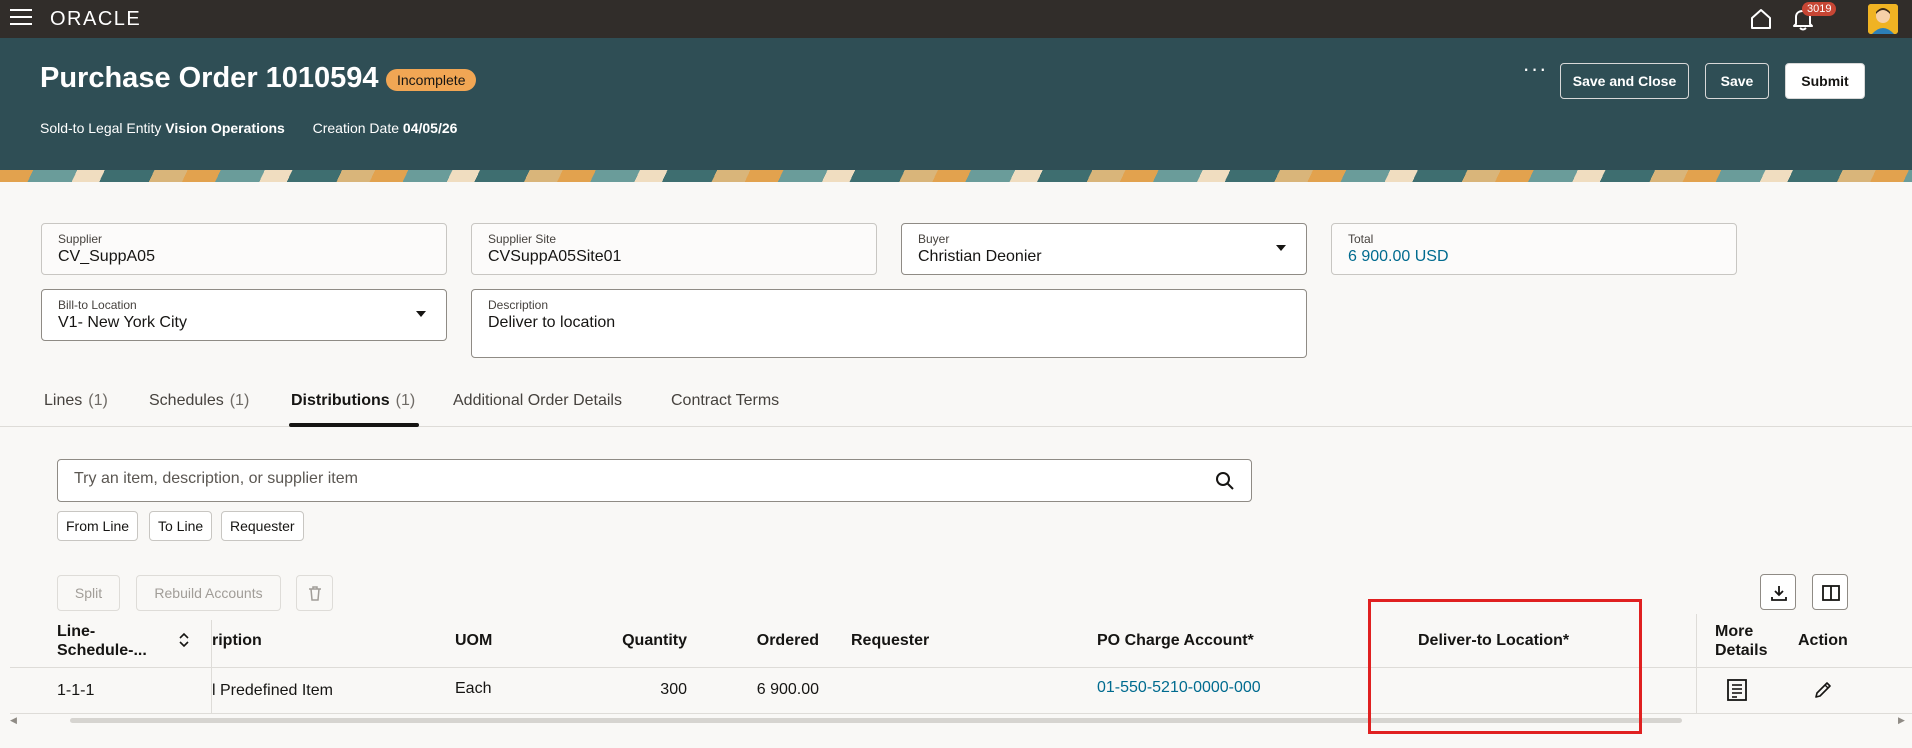  What do you see at coordinates (1819, 9) in the screenshot?
I see `notification-count-badge: 3019` at bounding box center [1819, 9].